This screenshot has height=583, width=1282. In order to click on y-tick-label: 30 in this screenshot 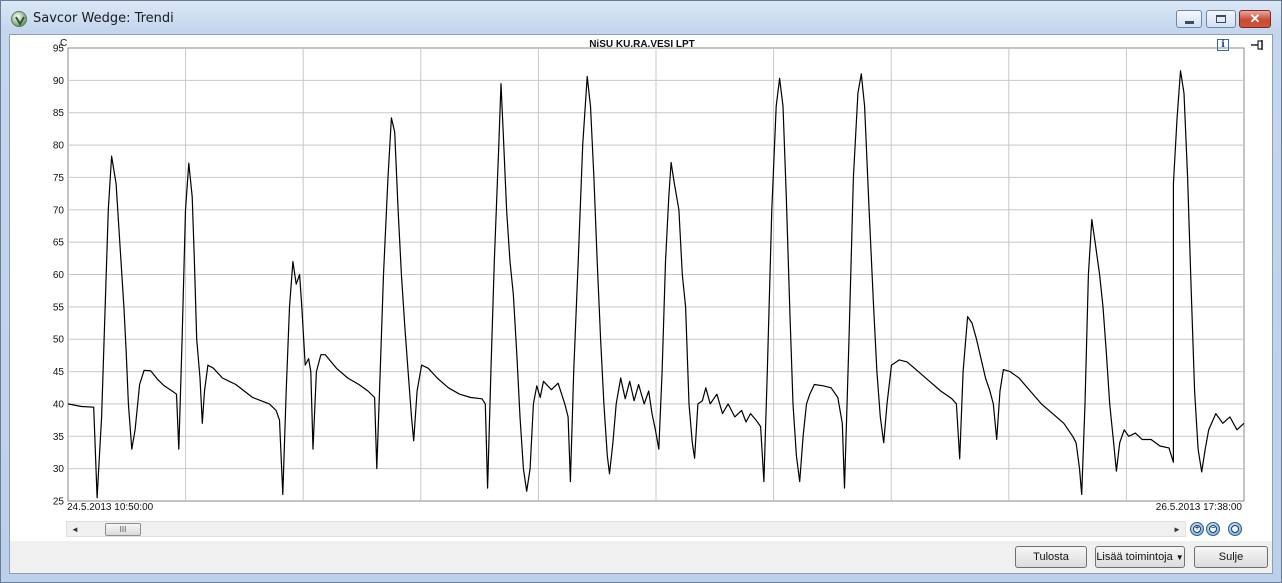, I will do `click(59, 469)`.